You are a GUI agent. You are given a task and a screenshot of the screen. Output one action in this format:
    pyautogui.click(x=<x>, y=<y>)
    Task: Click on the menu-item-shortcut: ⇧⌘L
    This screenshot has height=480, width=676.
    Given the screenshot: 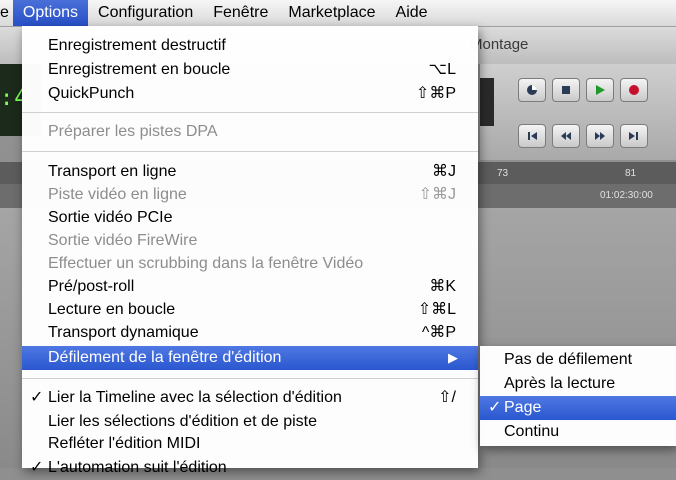 What is the action you would take?
    pyautogui.click(x=436, y=309)
    